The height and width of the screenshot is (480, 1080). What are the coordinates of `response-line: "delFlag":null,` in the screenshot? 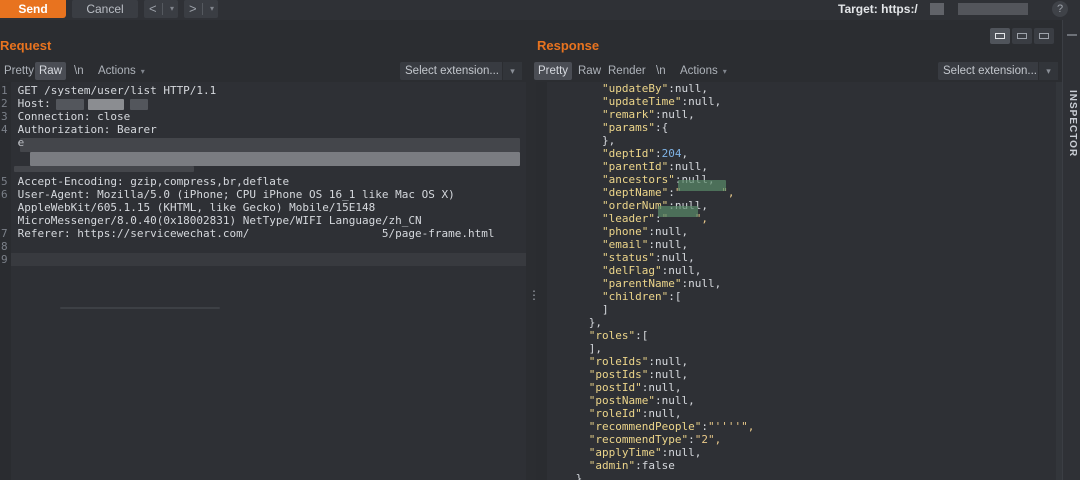 It's located at (645, 270).